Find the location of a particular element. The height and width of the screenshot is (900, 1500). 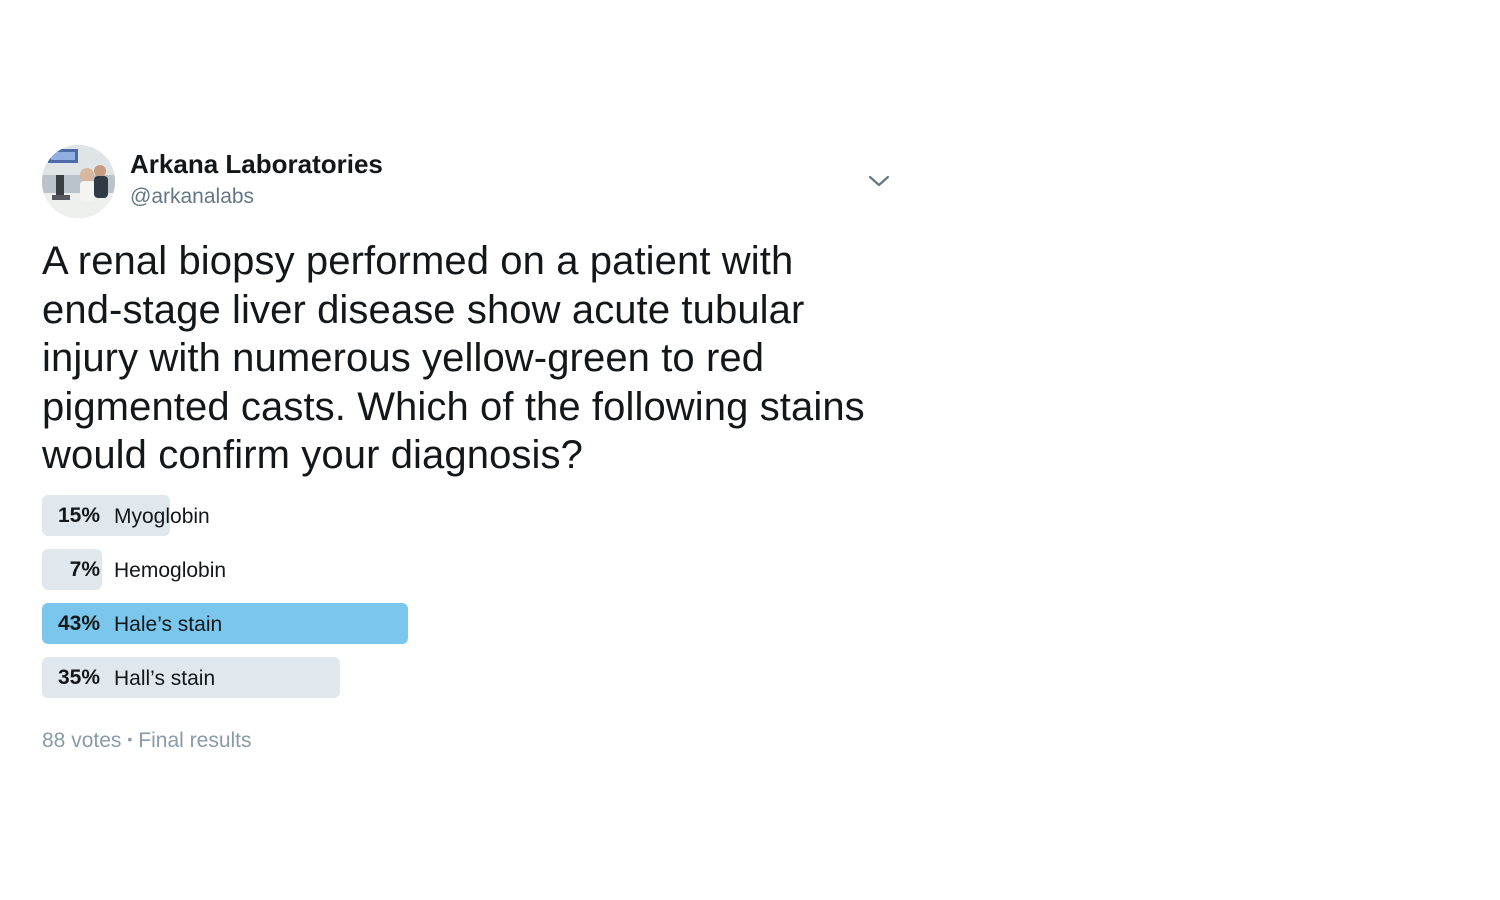

lab-photo-avatar-icon is located at coordinates (78, 181).